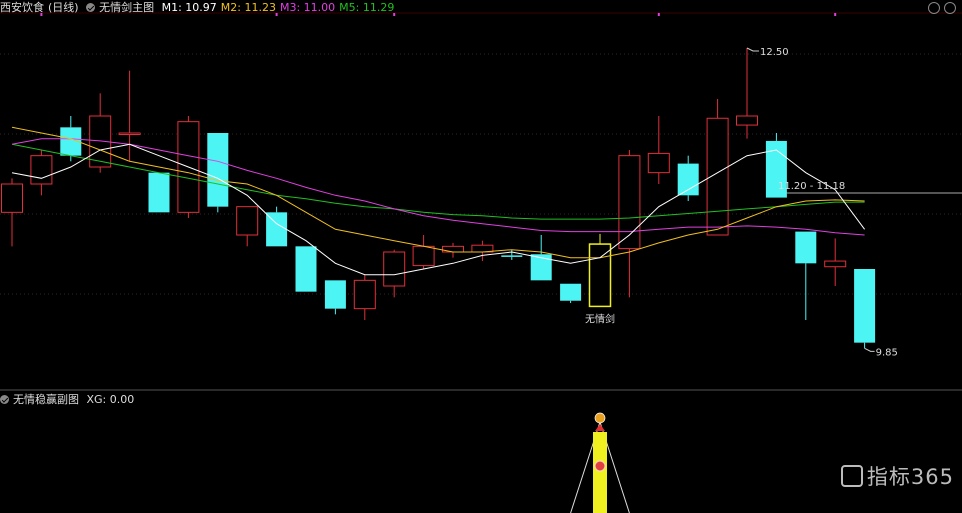  Describe the element at coordinates (600, 418) in the screenshot. I see `money-bag-icon` at that location.